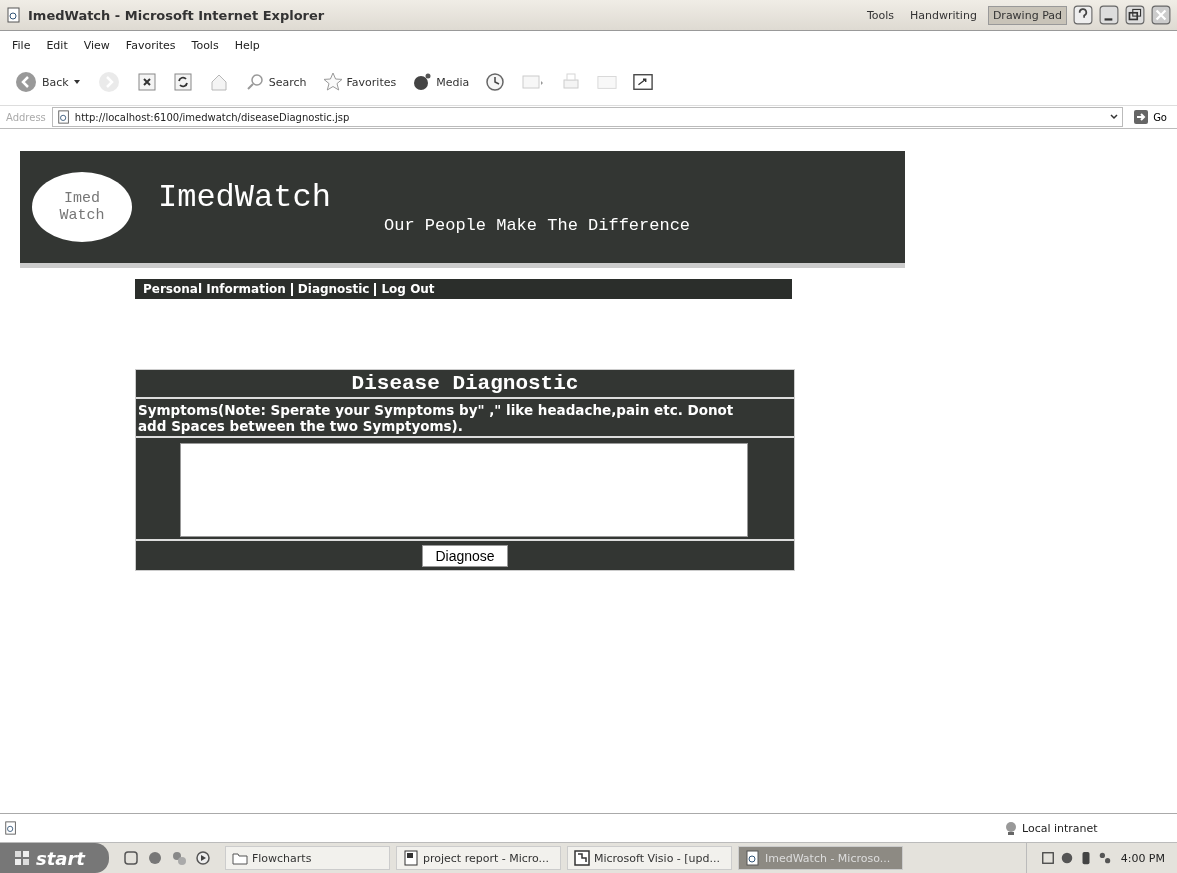 Image resolution: width=1177 pixels, height=873 pixels. Describe the element at coordinates (359, 82) in the screenshot. I see `favorites-button: Favorites` at that location.